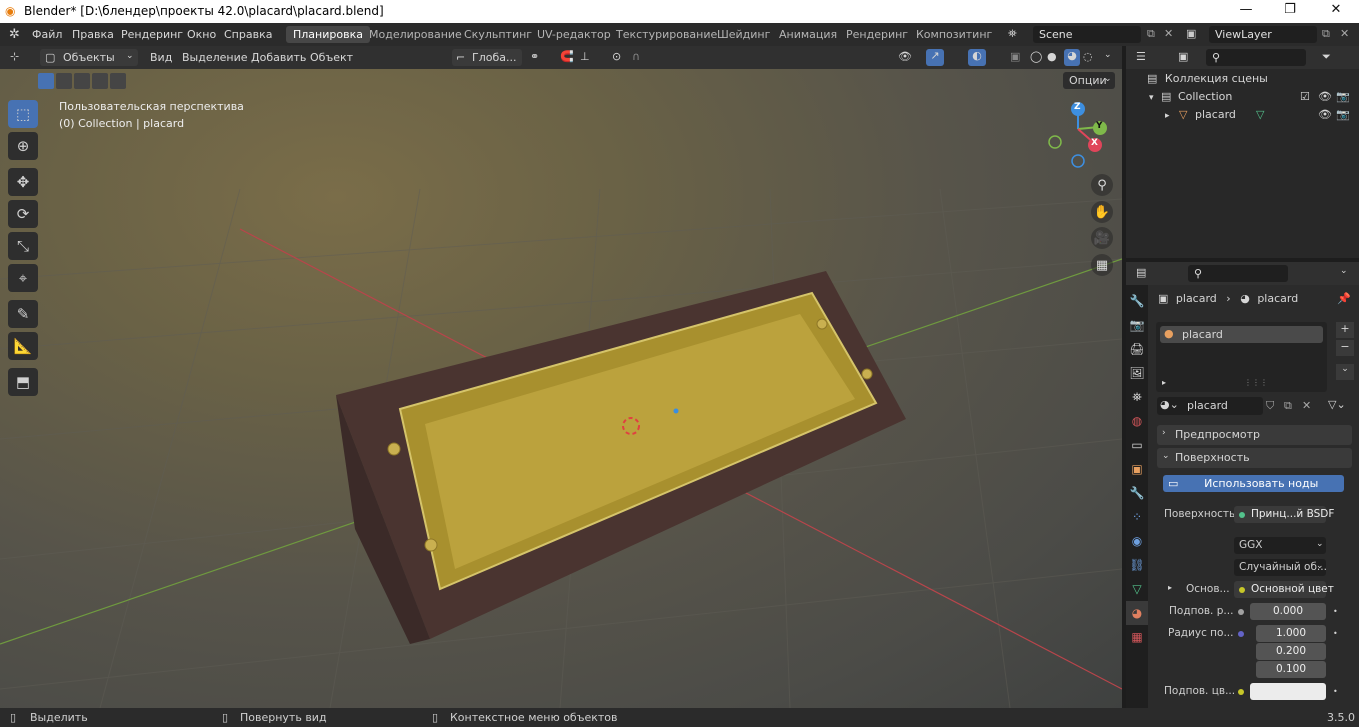 This screenshot has width=1359, height=727. I want to click on rotate-tool-icon: ⟳, so click(23, 214).